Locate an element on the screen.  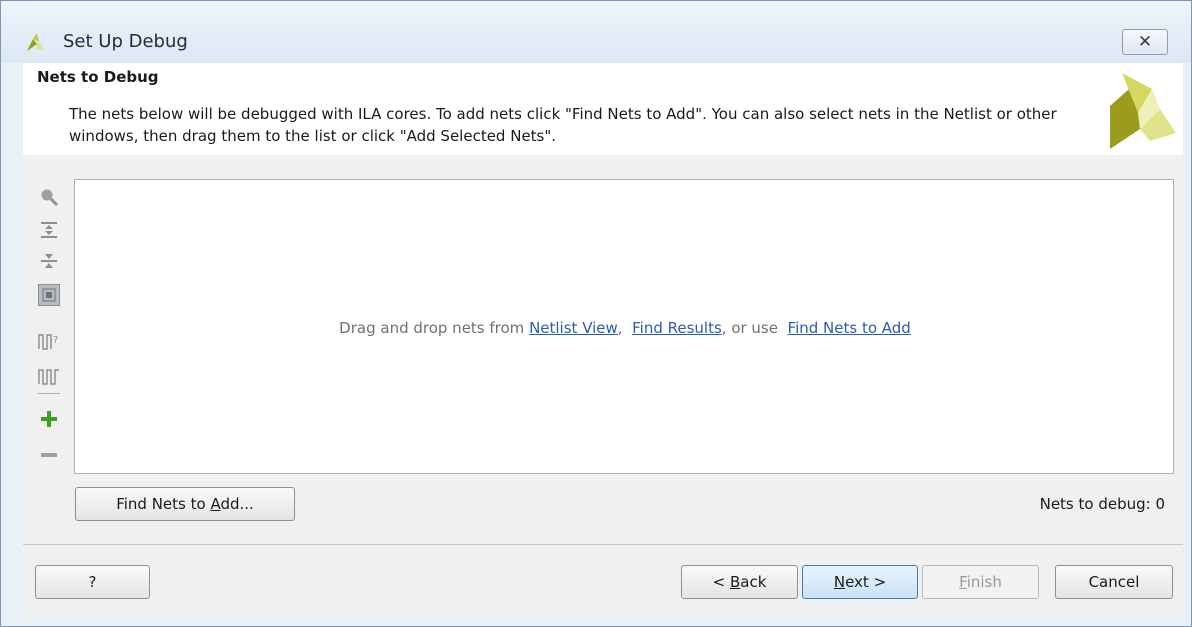
netlist-view-link: Netlist View is located at coordinates (573, 328).